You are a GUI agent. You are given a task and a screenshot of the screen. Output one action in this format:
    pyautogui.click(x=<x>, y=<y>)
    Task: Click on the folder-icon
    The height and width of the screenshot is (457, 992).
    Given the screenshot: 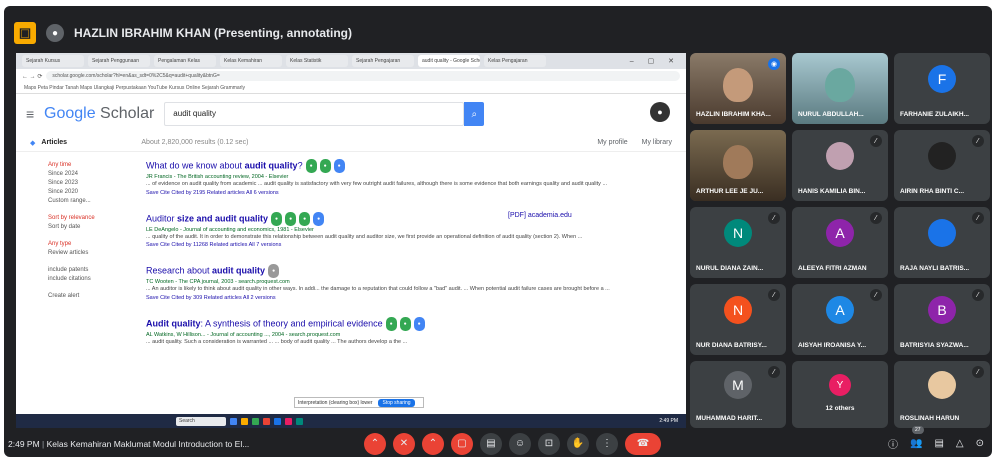 What is the action you would take?
    pyautogui.click(x=244, y=421)
    